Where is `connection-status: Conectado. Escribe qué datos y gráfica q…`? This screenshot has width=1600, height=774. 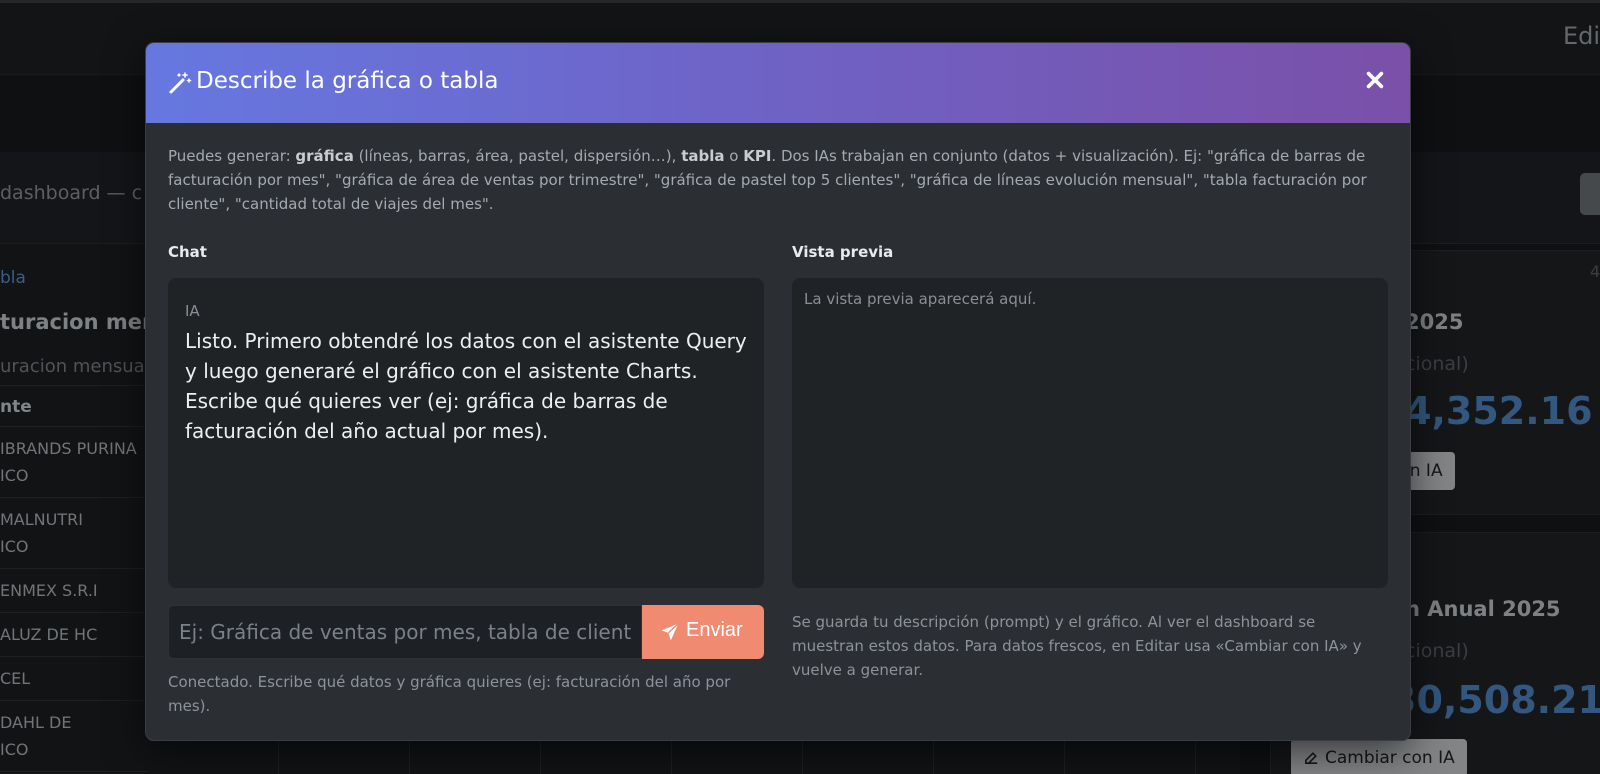 connection-status: Conectado. Escribe qué datos y gráfica q… is located at coordinates (449, 694).